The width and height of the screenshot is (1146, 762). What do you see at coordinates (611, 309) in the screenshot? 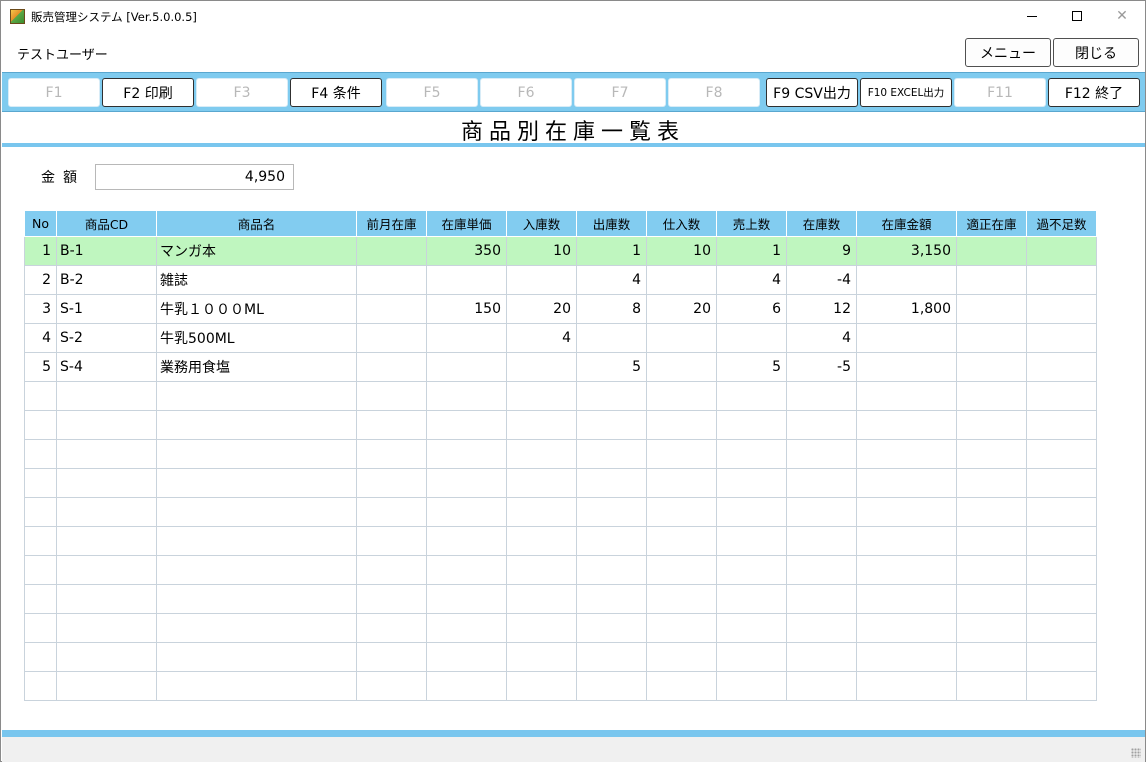
I see `table-cell: 8` at bounding box center [611, 309].